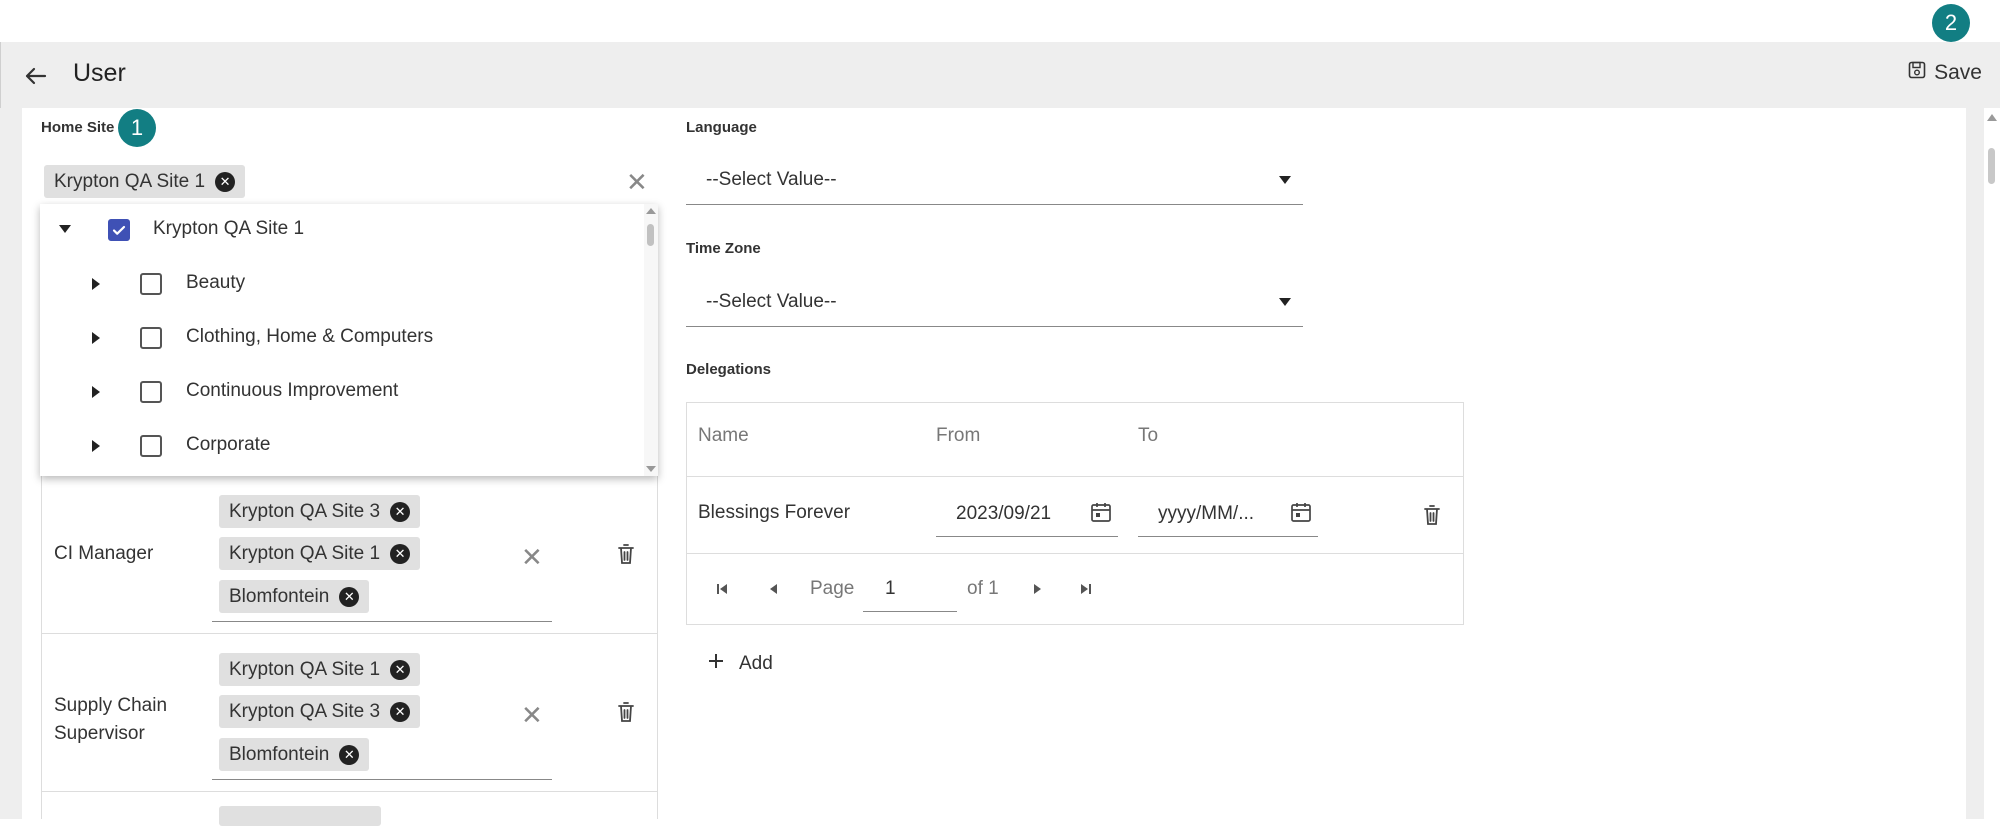 This screenshot has width=2000, height=826. Describe the element at coordinates (99, 73) in the screenshot. I see `page-title: User` at that location.